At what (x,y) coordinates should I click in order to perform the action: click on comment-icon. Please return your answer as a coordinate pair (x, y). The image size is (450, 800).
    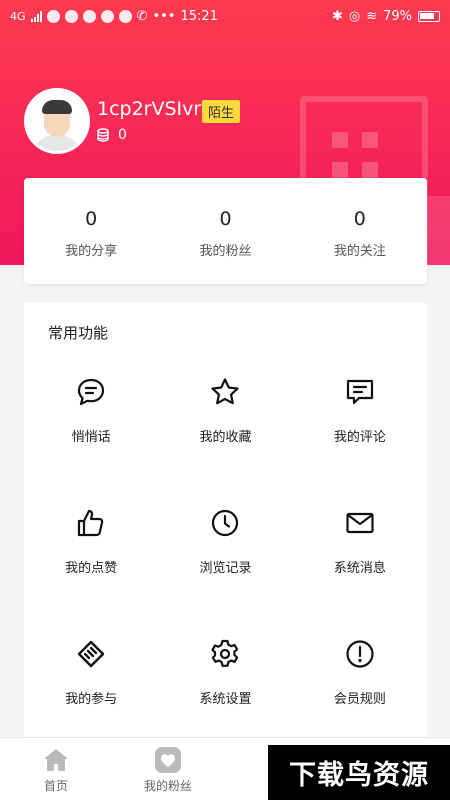
    Looking at the image, I should click on (359, 392).